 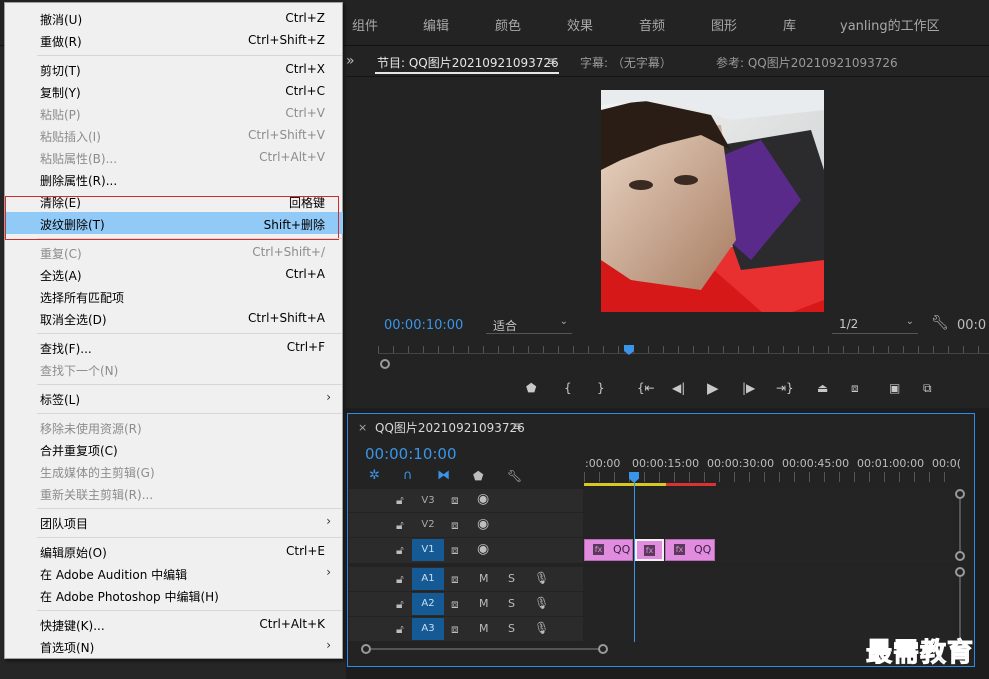 I want to click on step-back-icon: ◀|, so click(x=678, y=388).